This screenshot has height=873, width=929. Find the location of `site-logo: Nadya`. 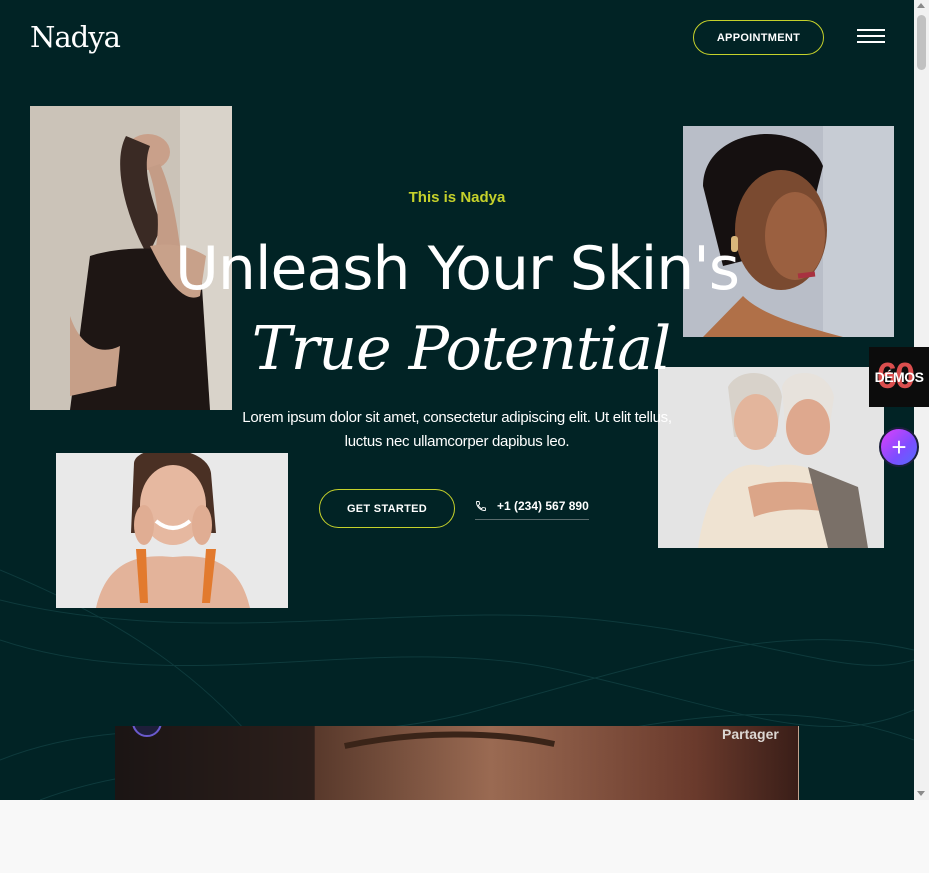

site-logo: Nadya is located at coordinates (75, 37).